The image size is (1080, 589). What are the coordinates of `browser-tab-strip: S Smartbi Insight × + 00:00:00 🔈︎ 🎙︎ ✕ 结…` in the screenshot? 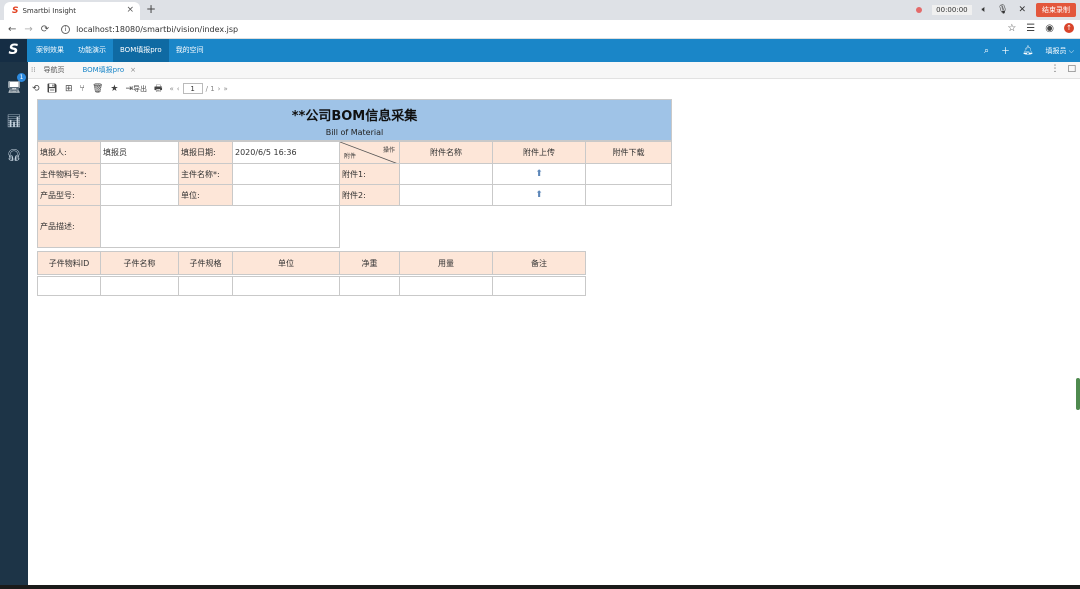 It's located at (540, 10).